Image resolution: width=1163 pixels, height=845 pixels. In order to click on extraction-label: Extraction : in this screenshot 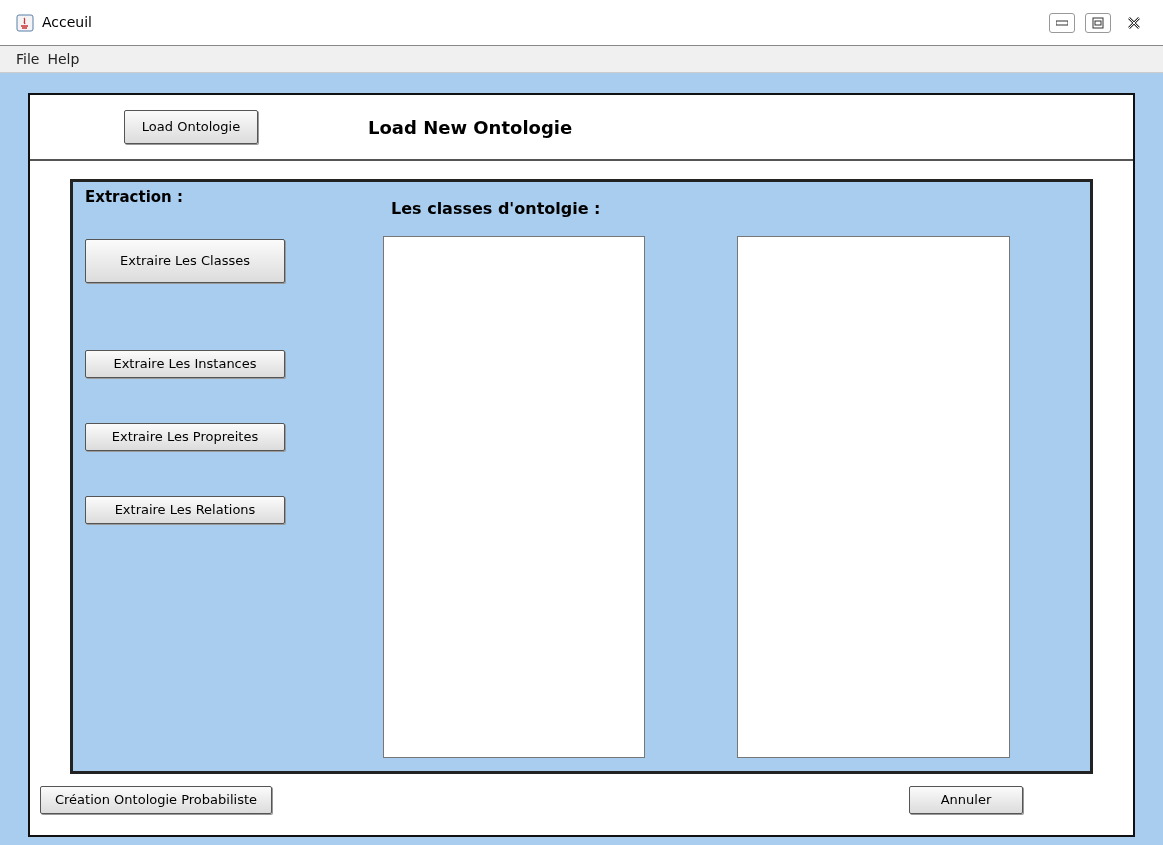, I will do `click(135, 197)`.